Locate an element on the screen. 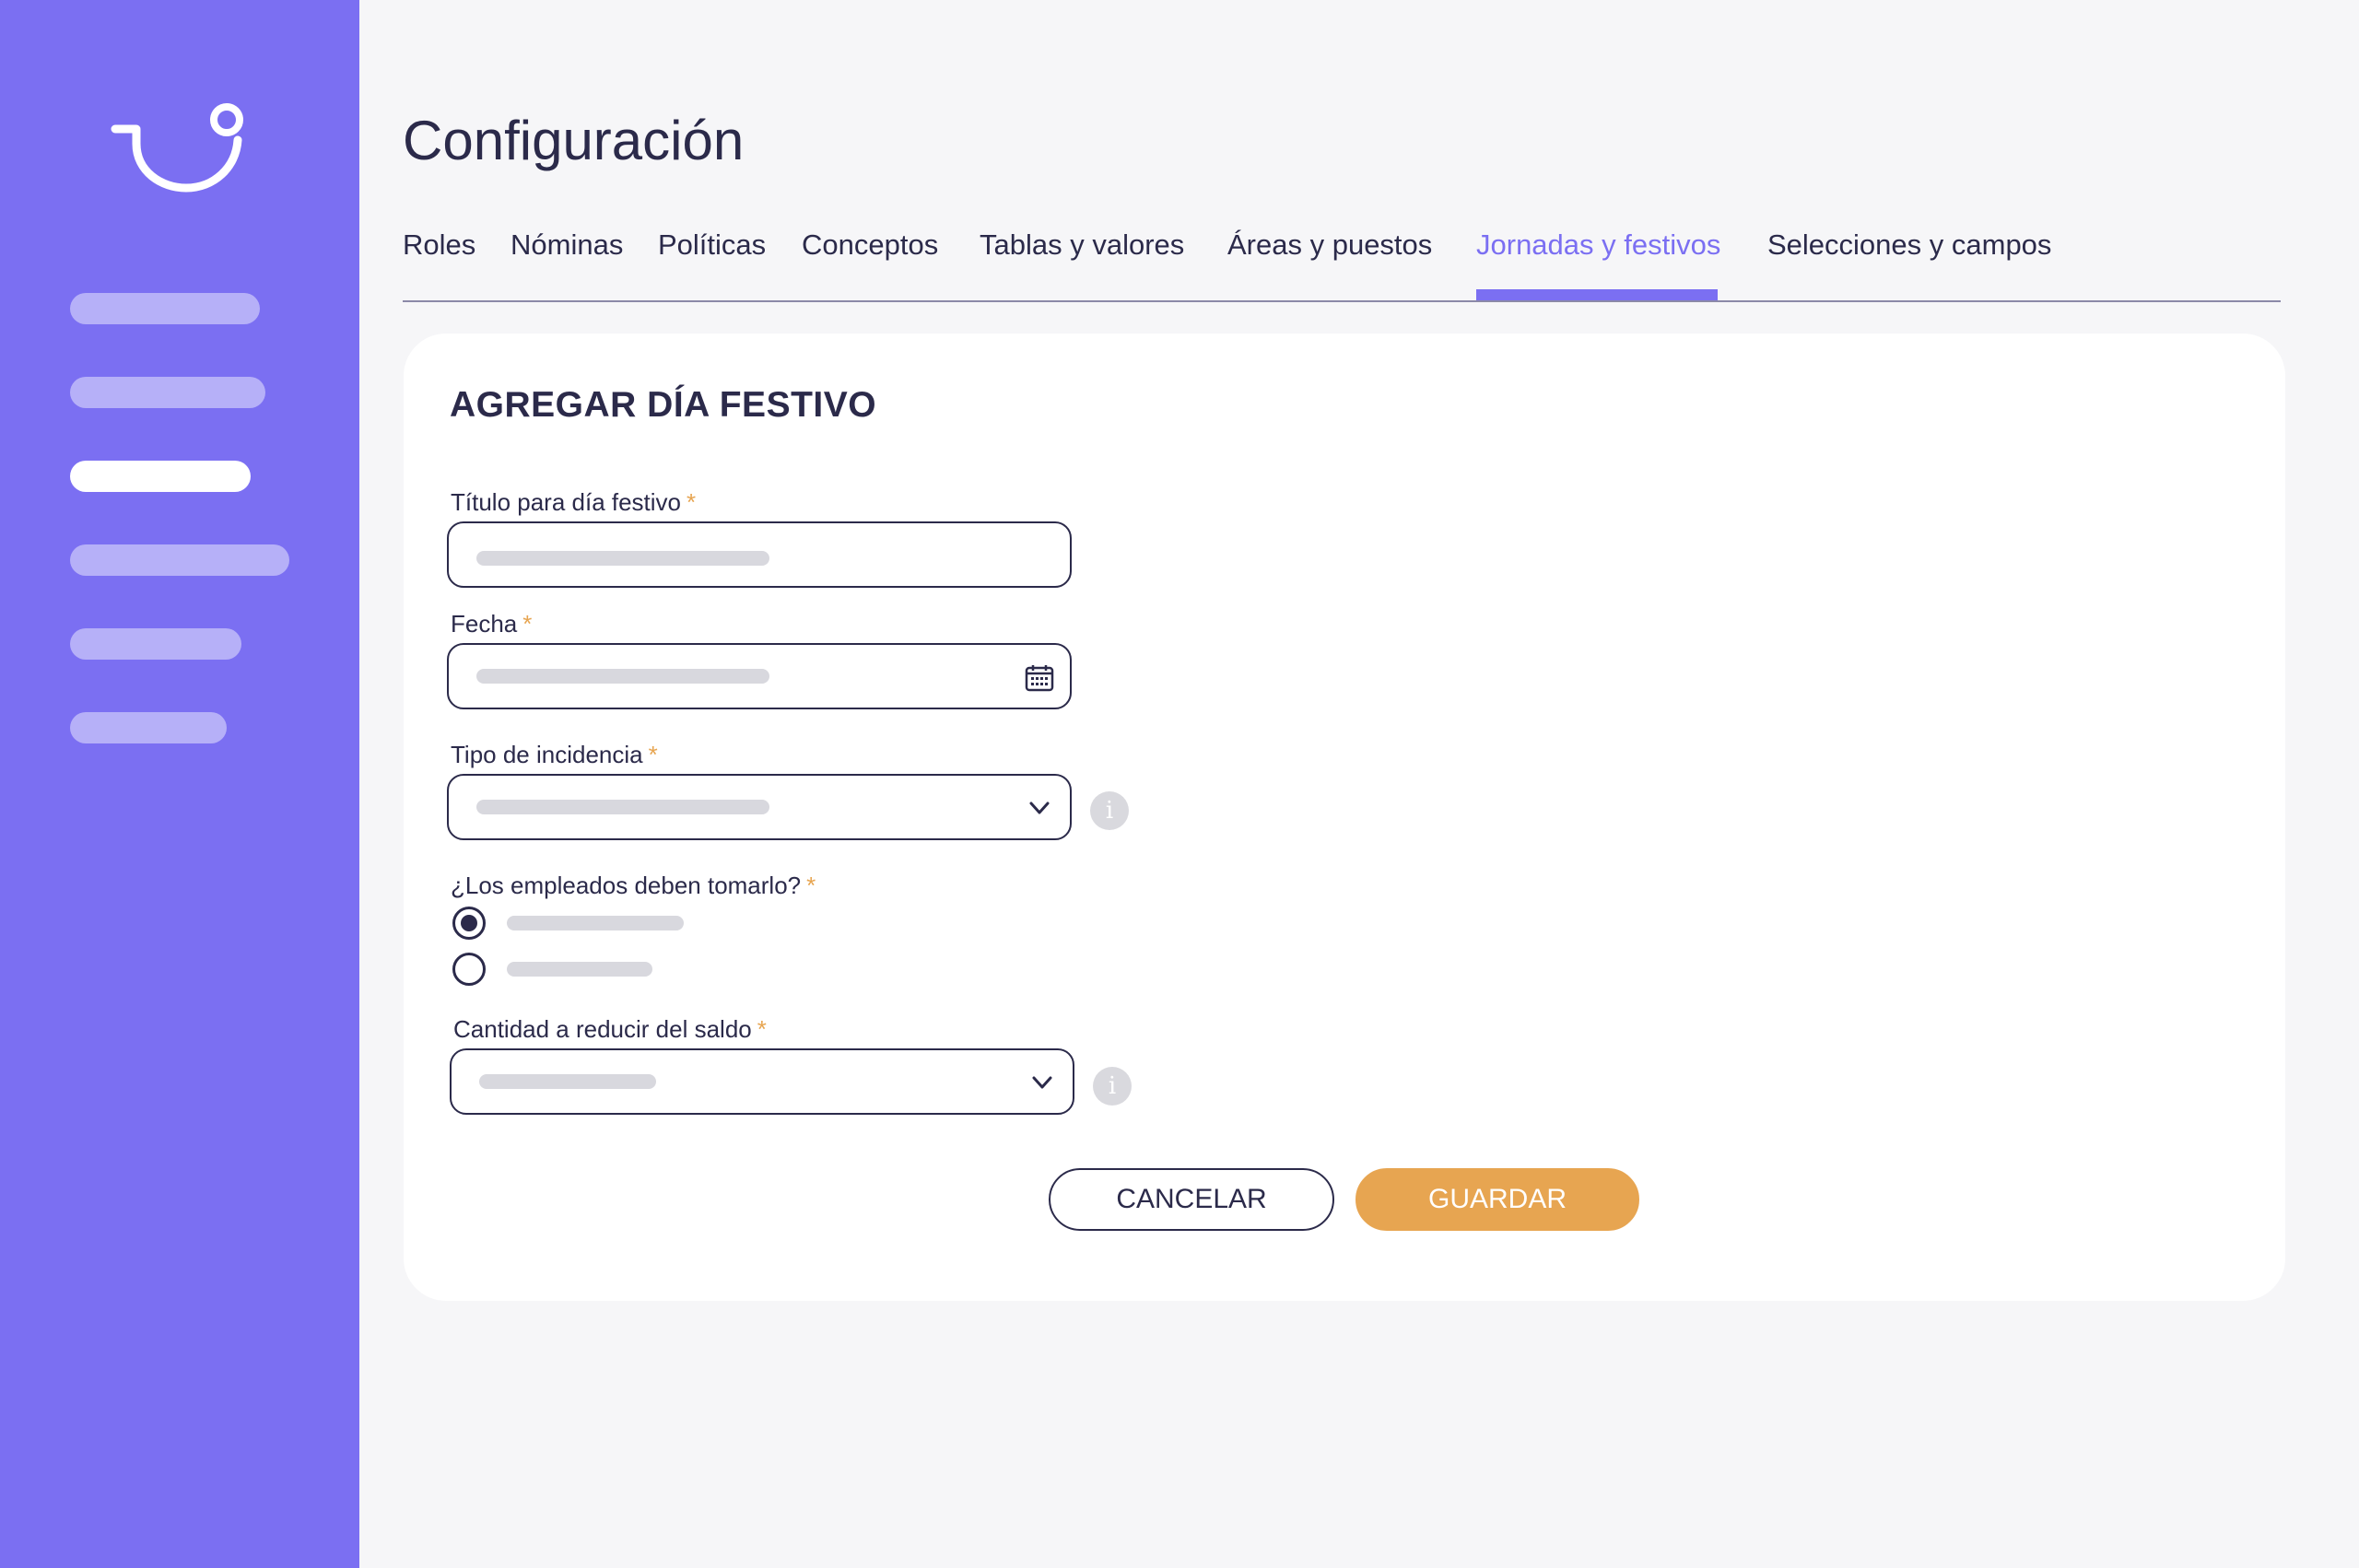 Image resolution: width=2359 pixels, height=1568 pixels. tab-tablas-y-valores: Tablas y valores is located at coordinates (1082, 245).